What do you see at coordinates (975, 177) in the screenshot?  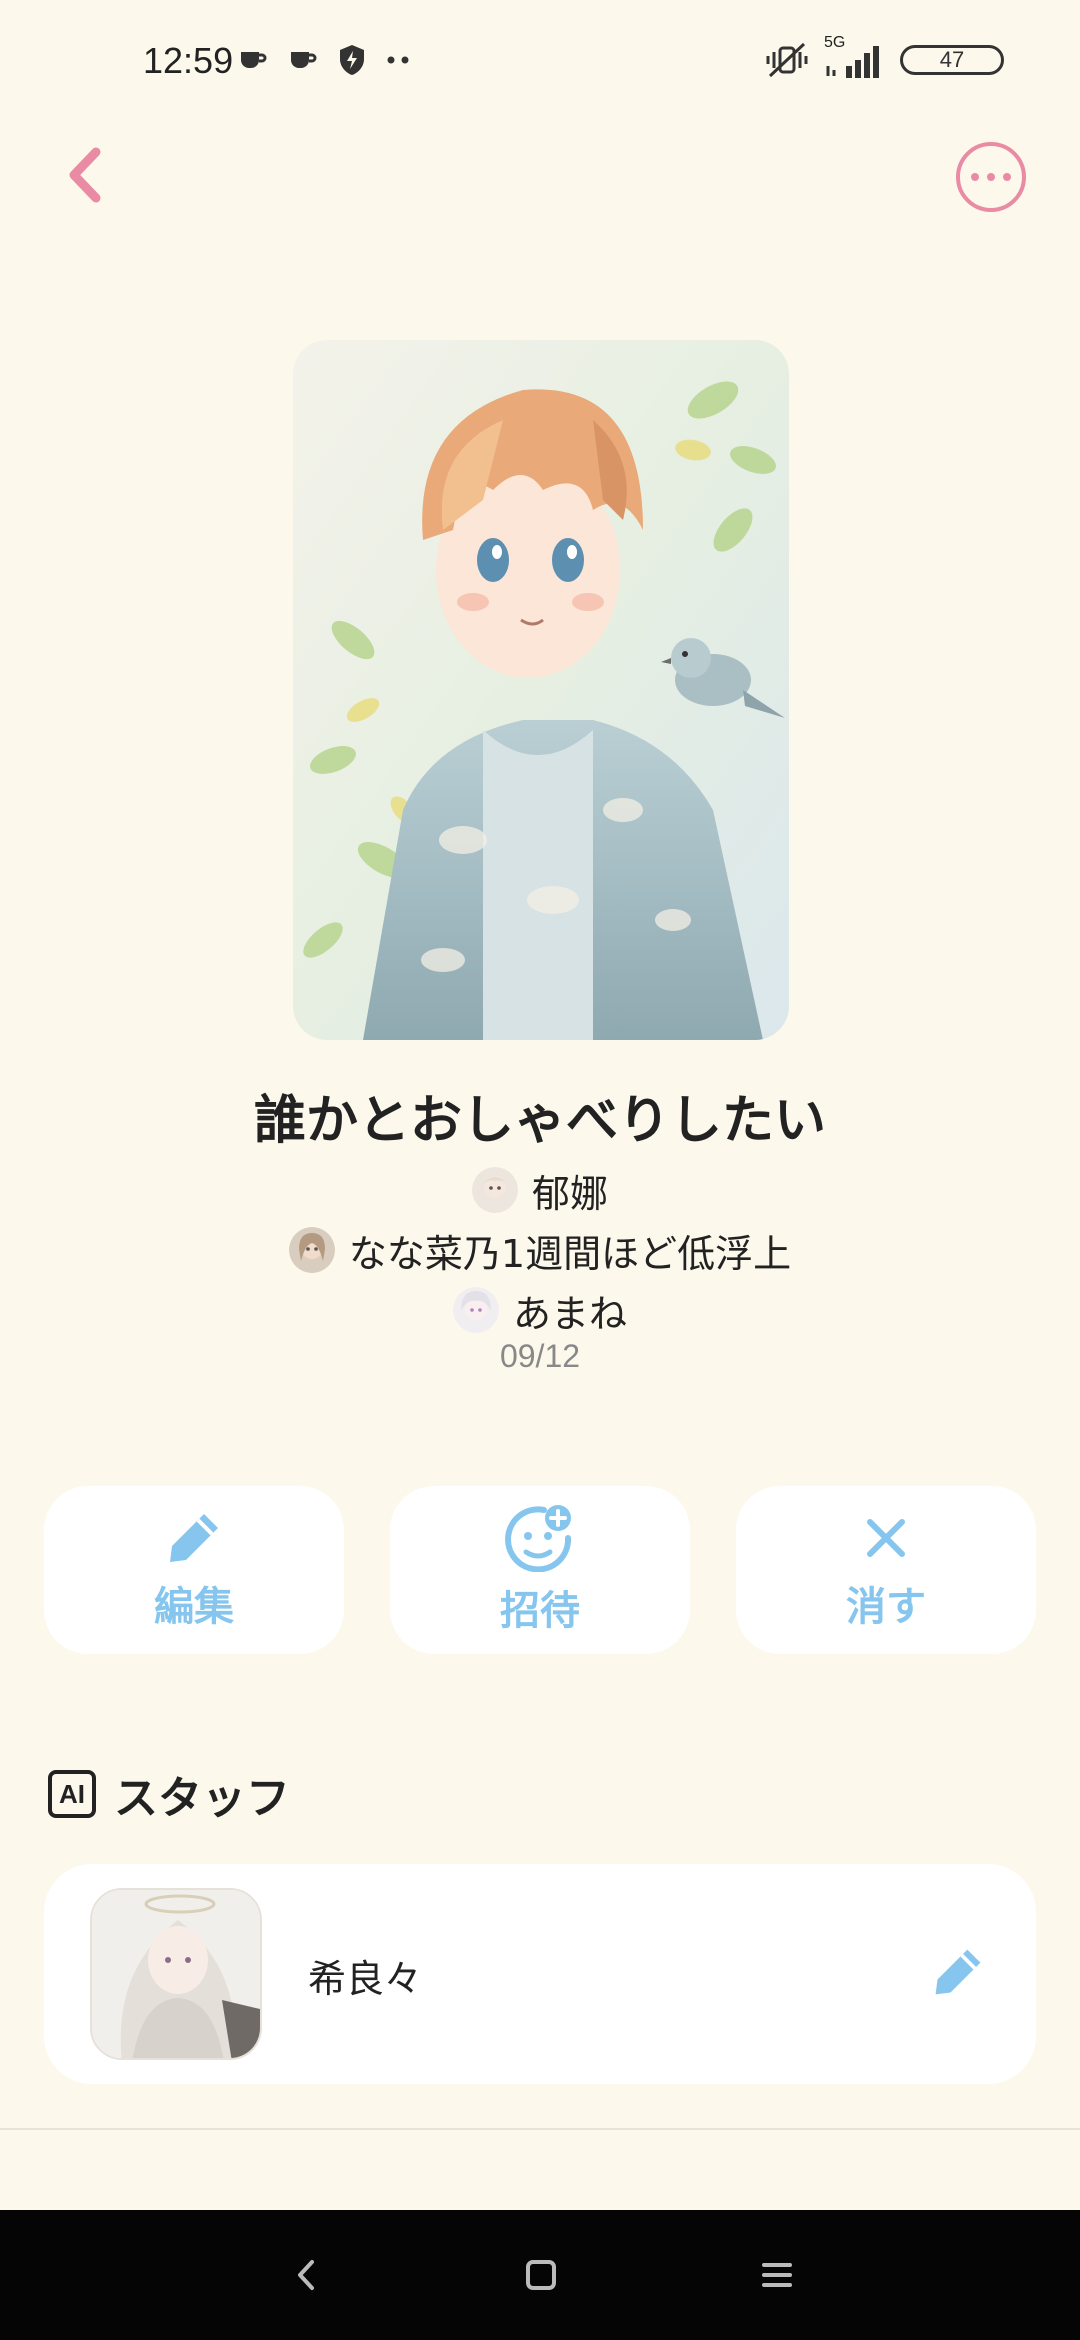 I see `more-horizontal-icon` at bounding box center [975, 177].